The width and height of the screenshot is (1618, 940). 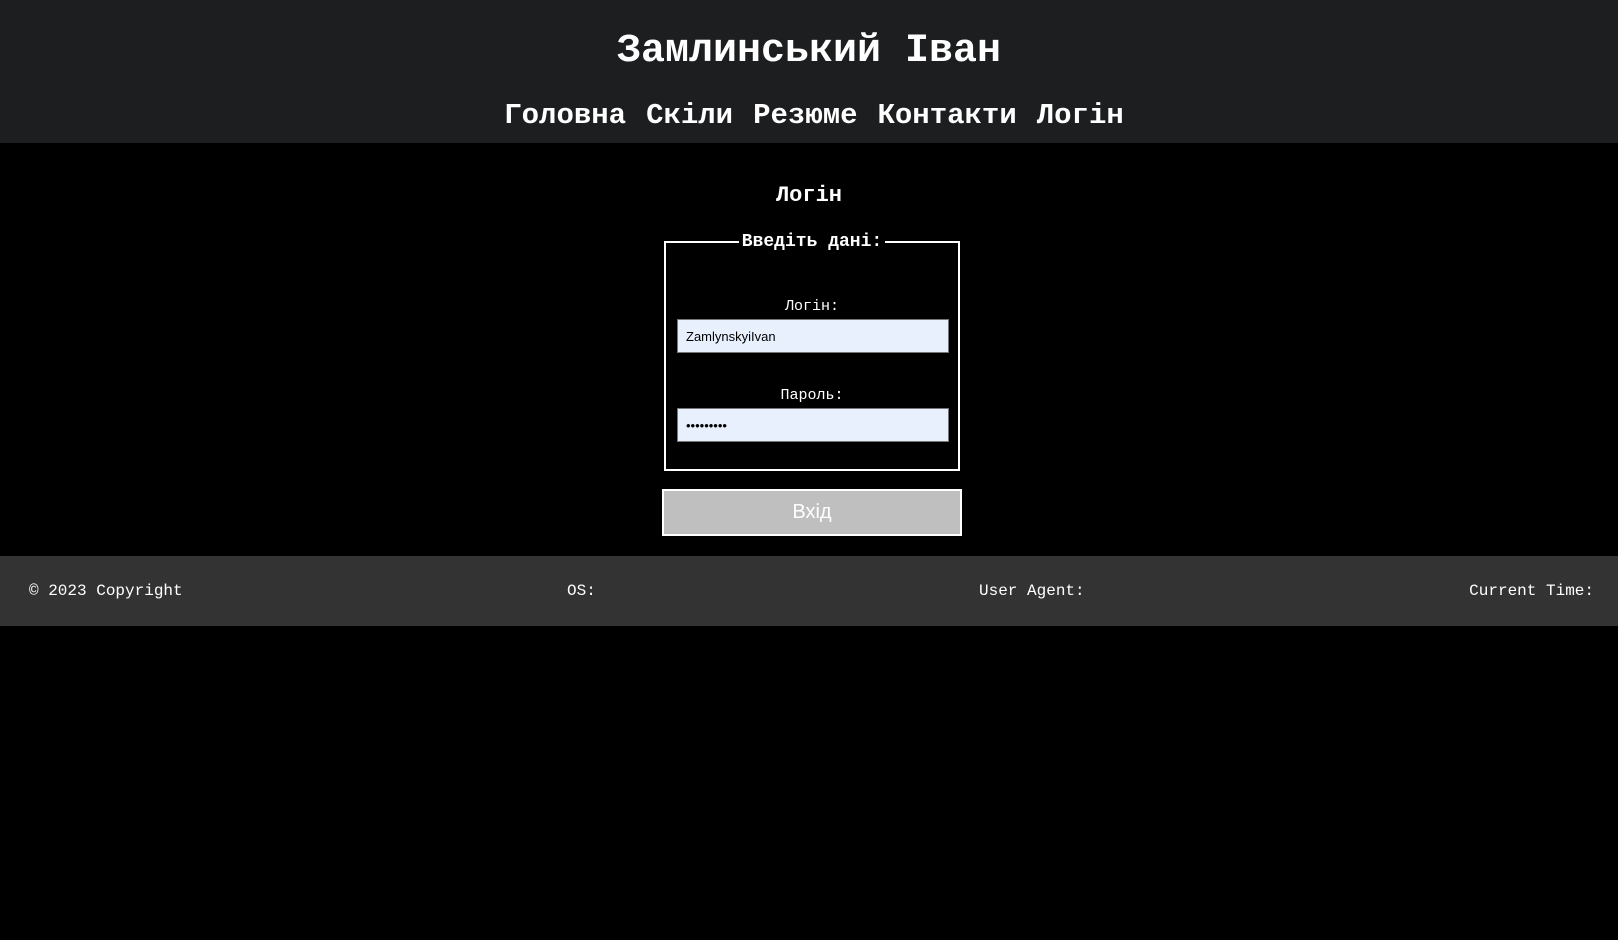 I want to click on fieldset-legend: Введіть дані:, so click(x=812, y=242).